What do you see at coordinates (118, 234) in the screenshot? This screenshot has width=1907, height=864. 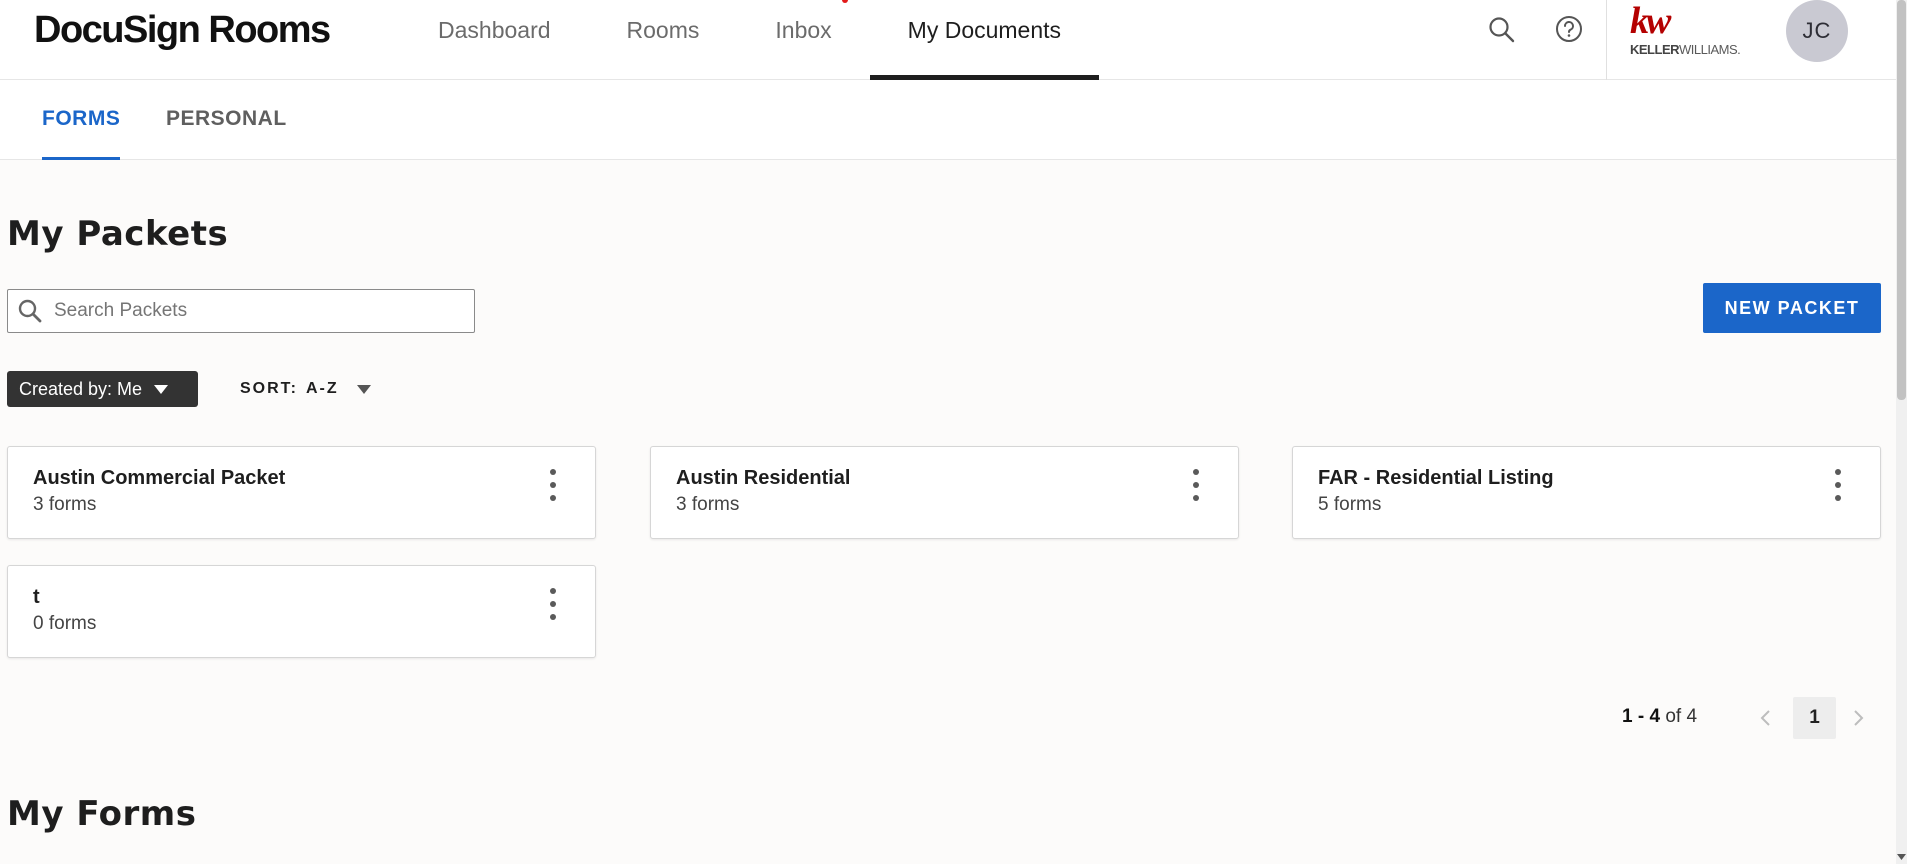 I see `packets-title: My Packets` at bounding box center [118, 234].